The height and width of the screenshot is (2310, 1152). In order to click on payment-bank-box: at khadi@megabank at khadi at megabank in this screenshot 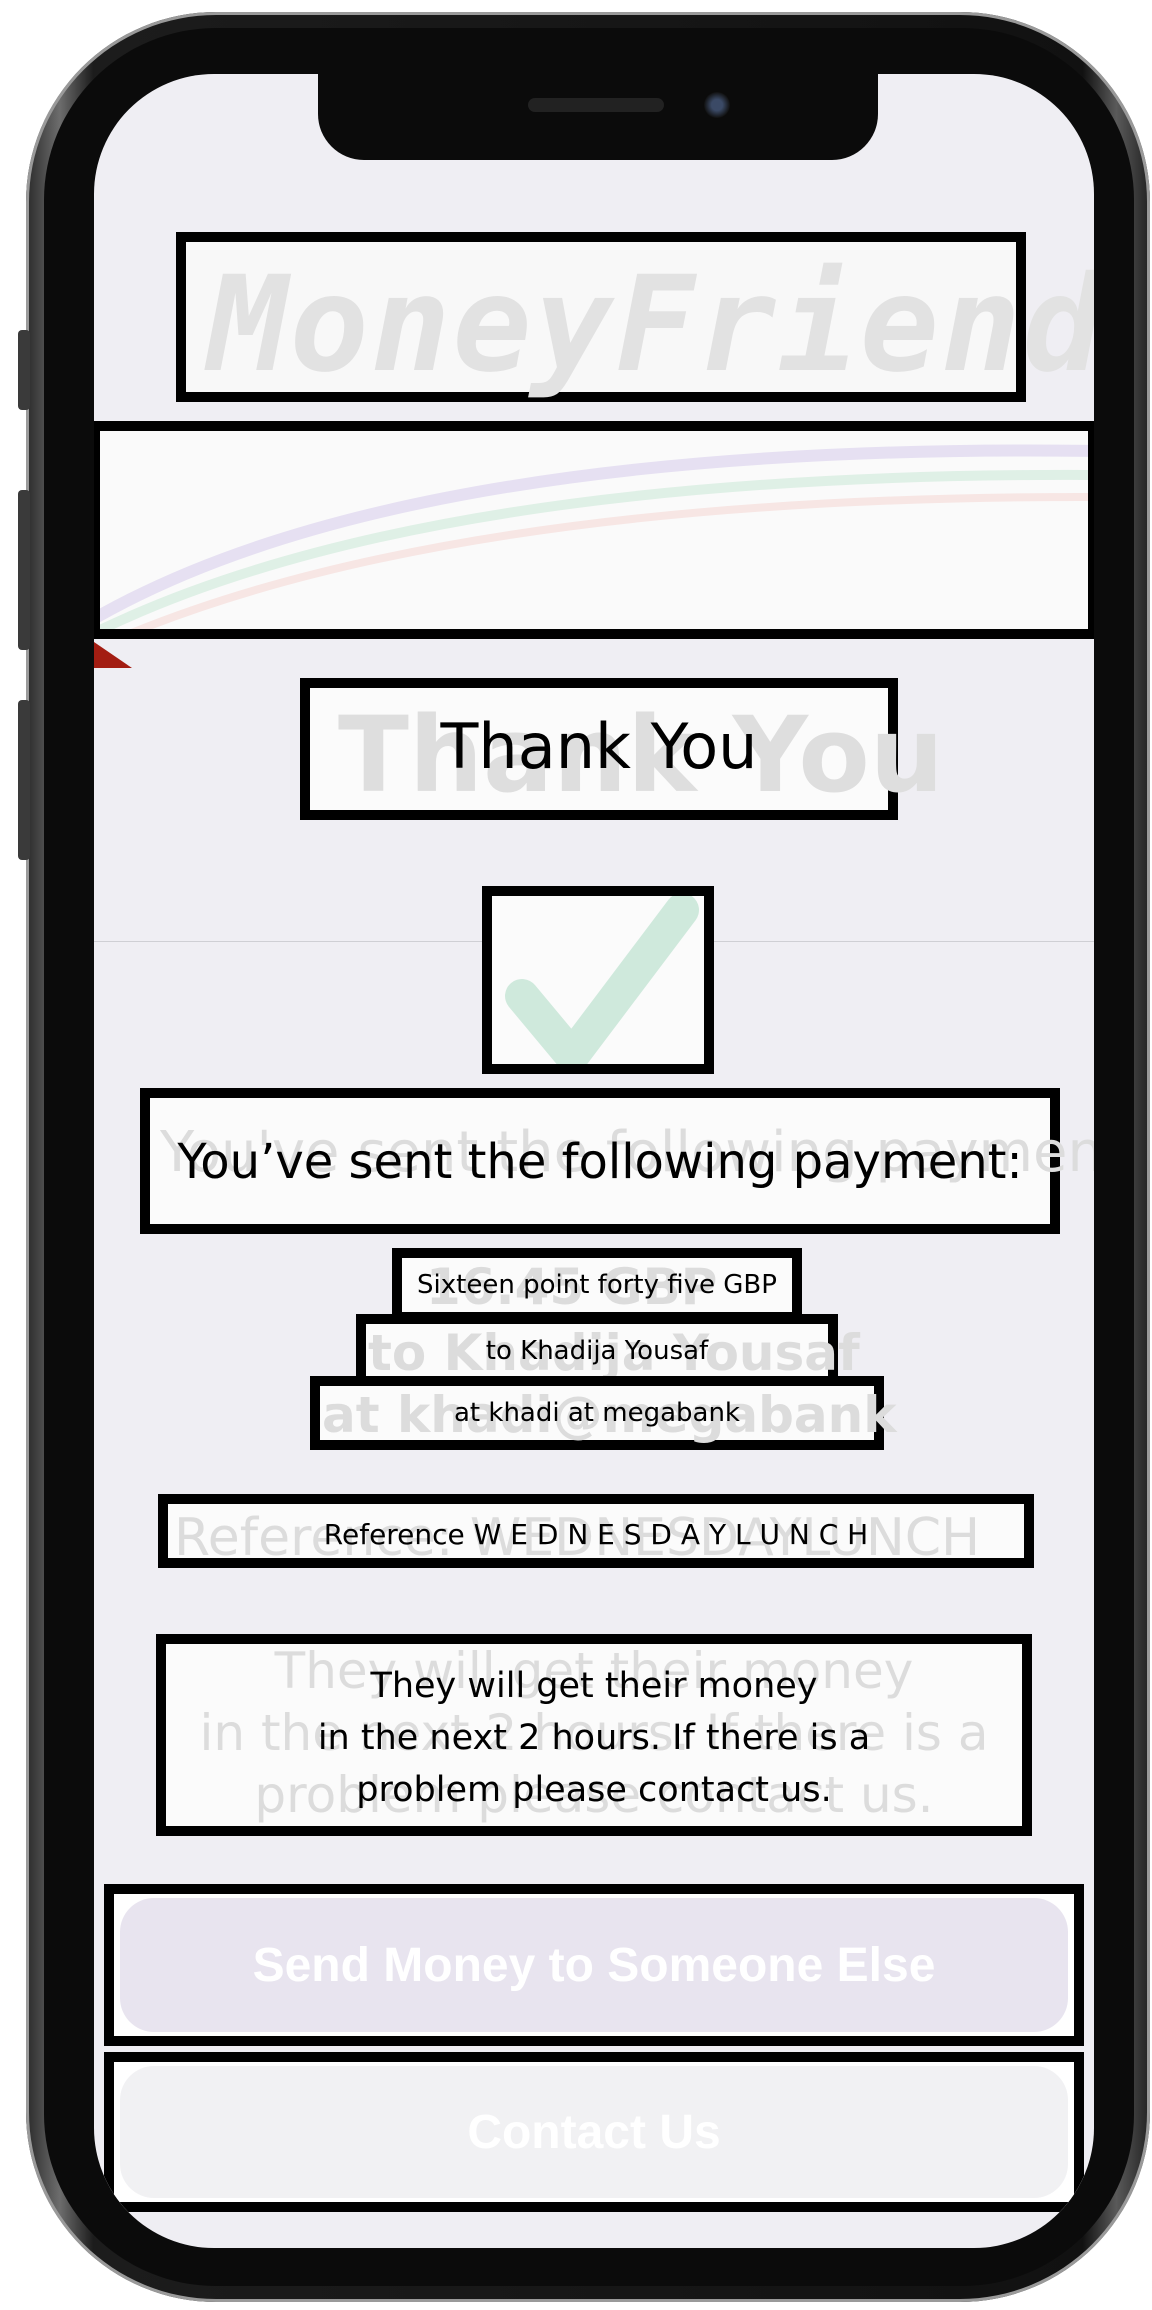, I will do `click(603, 1413)`.